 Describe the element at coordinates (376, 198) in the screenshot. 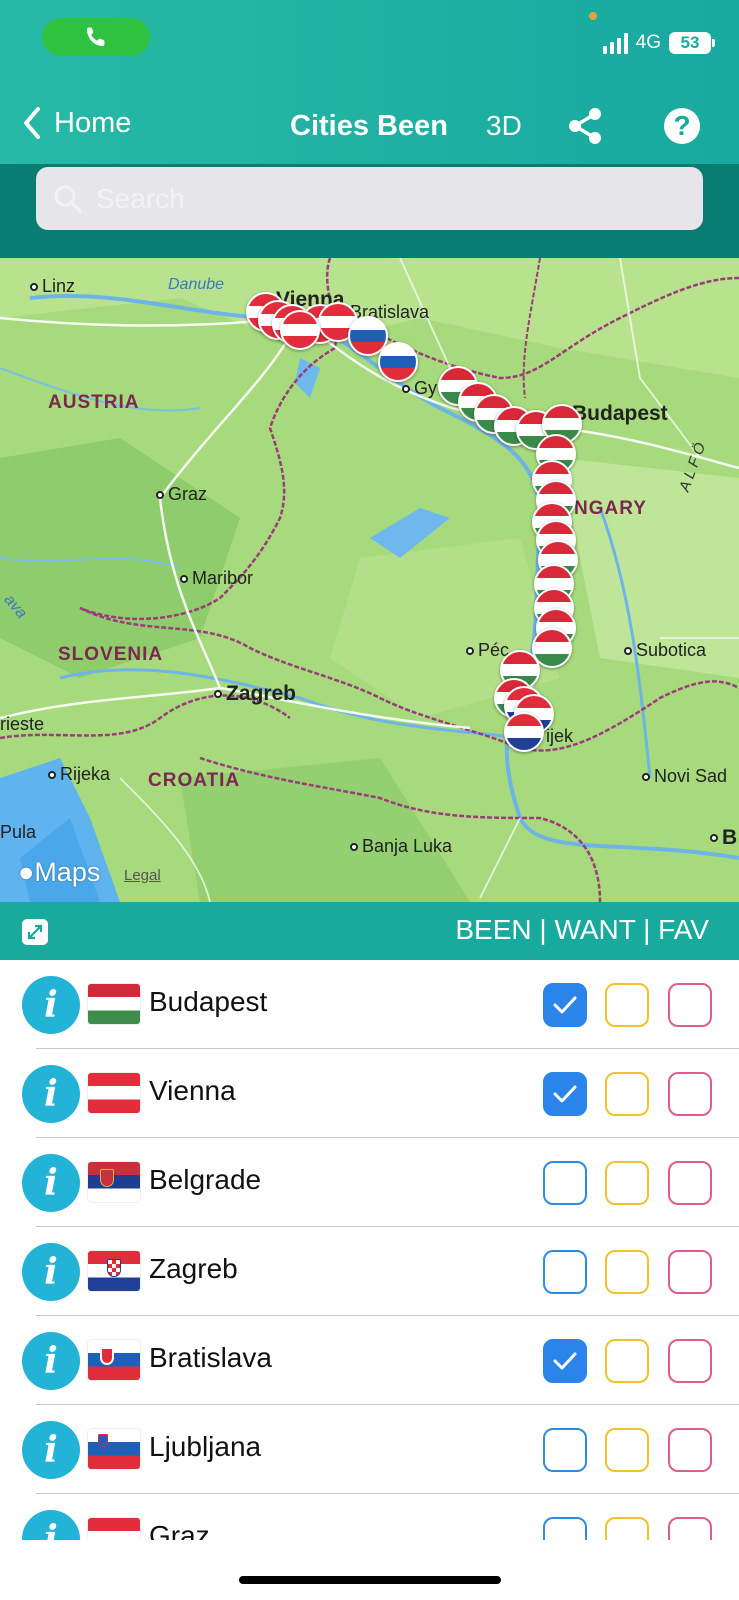

I see `search-input` at that location.